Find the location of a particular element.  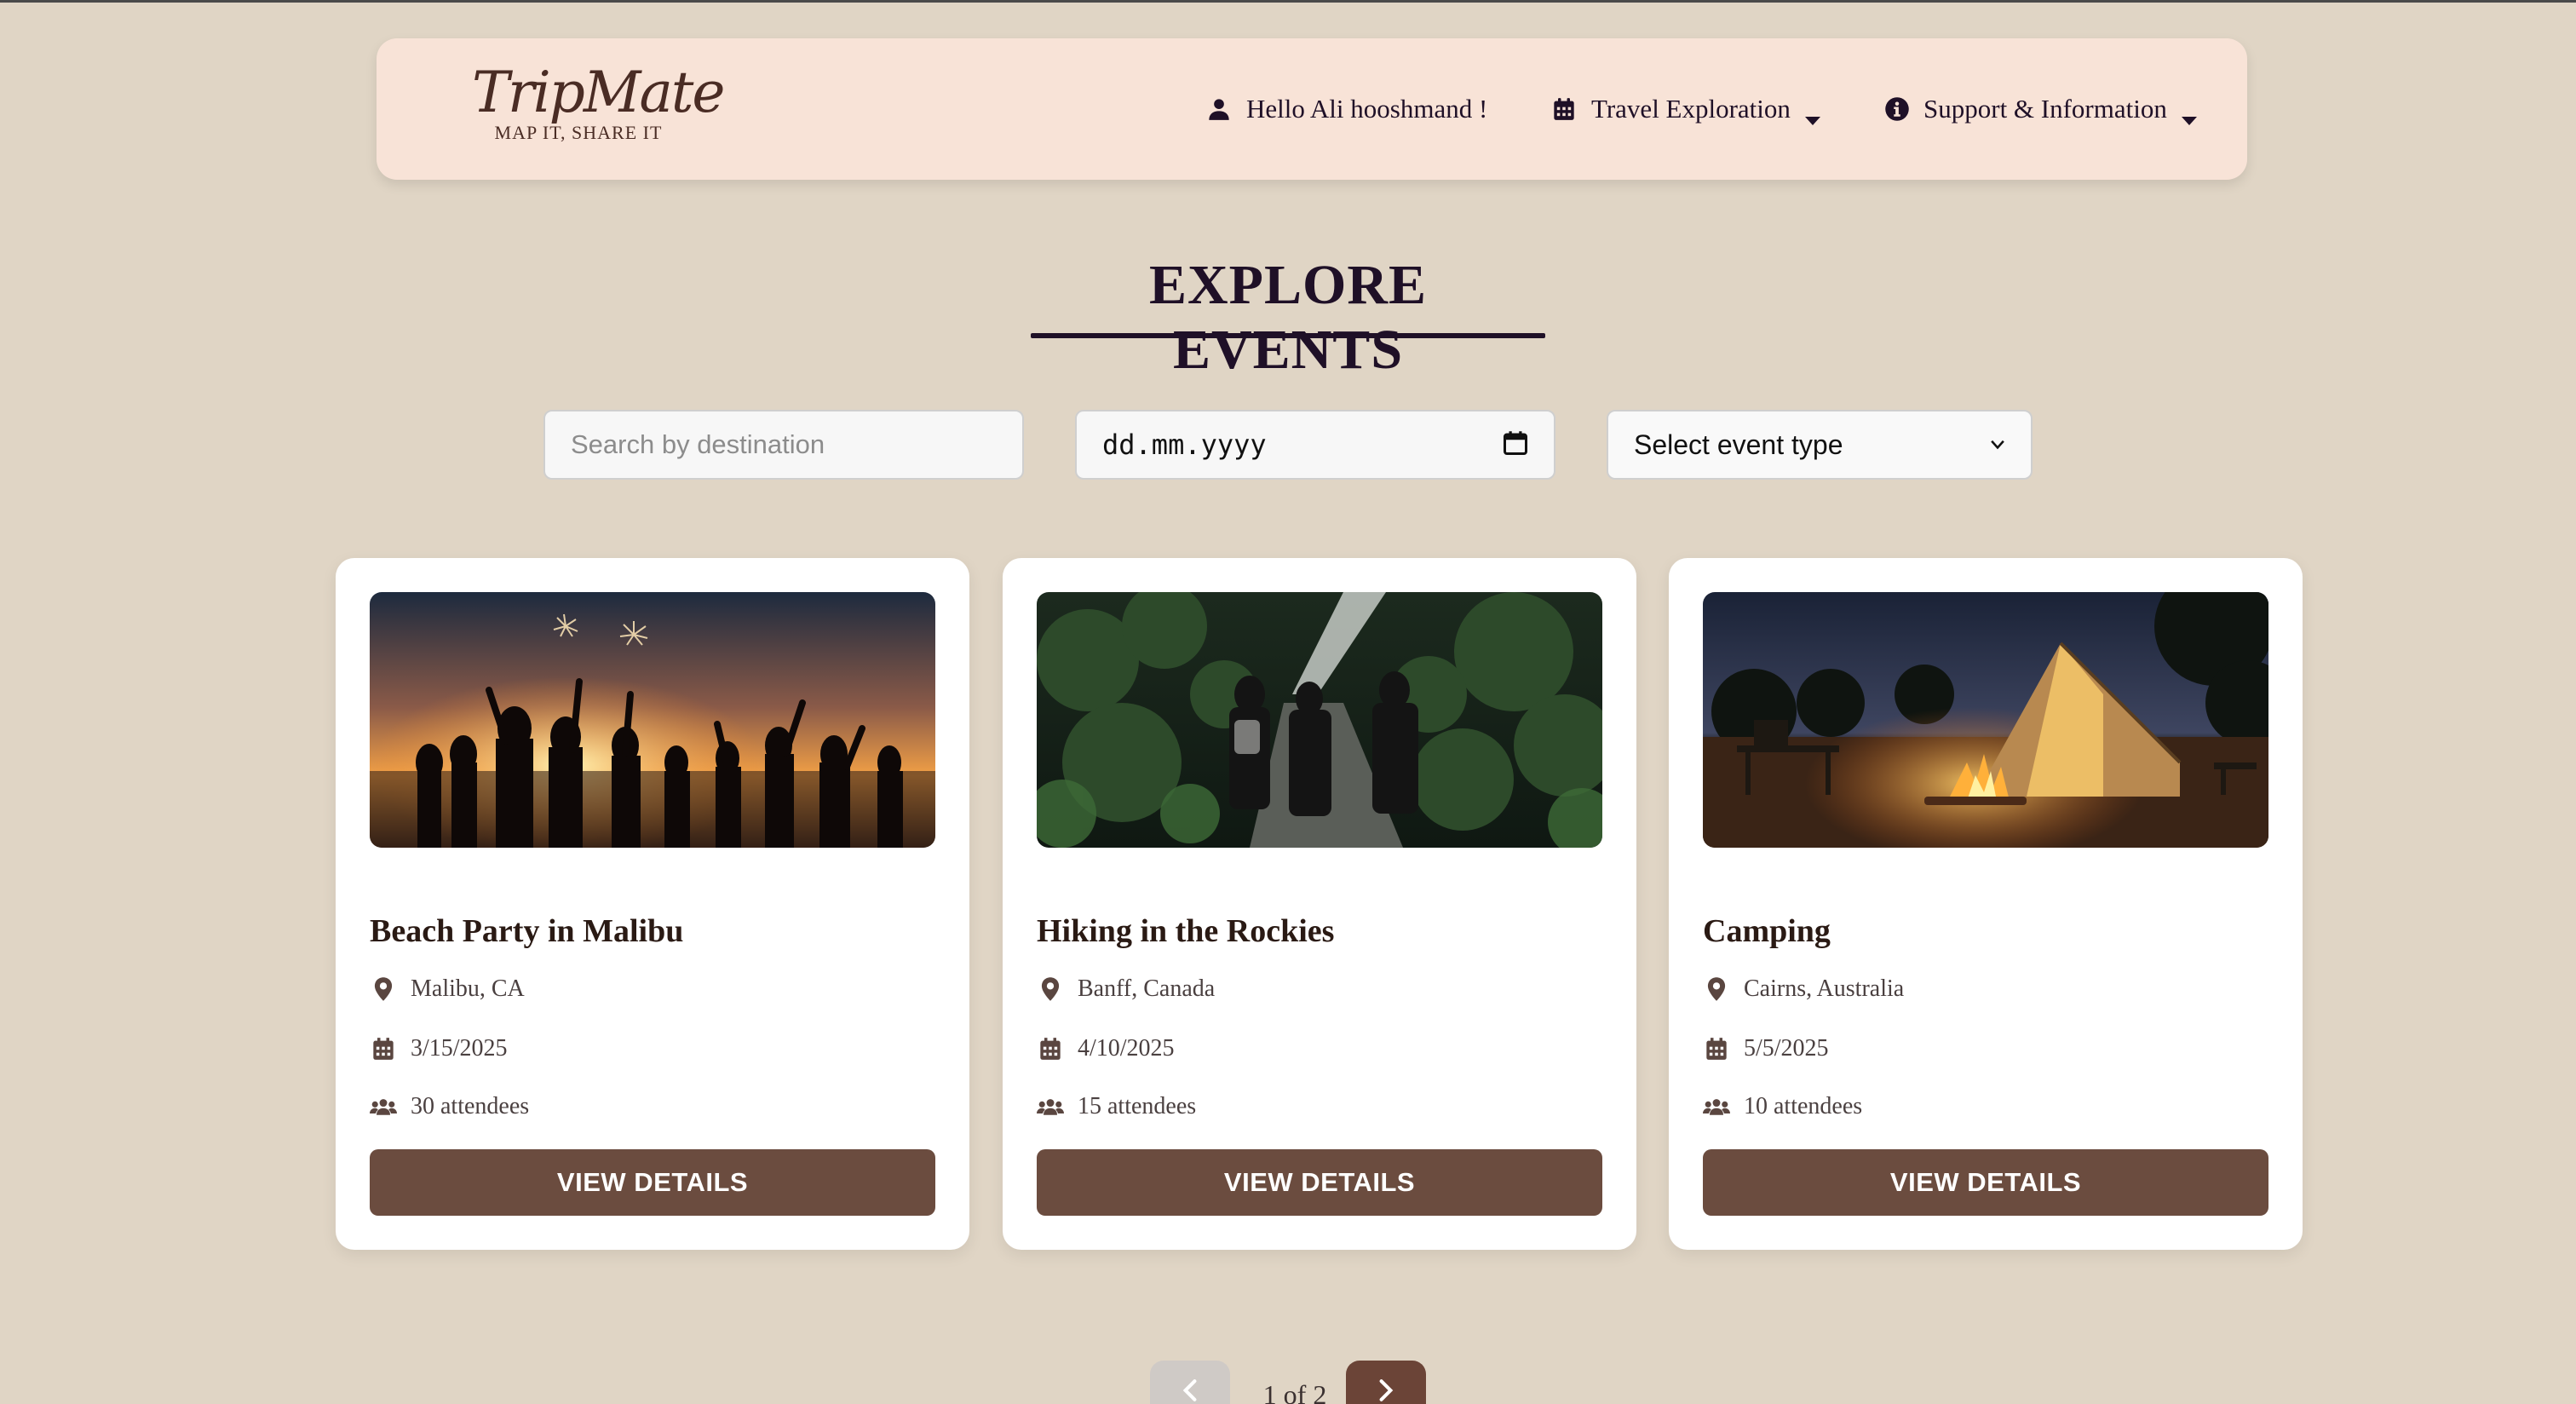

greeting-label: Hello Ali hooshmand ! is located at coordinates (1367, 109).